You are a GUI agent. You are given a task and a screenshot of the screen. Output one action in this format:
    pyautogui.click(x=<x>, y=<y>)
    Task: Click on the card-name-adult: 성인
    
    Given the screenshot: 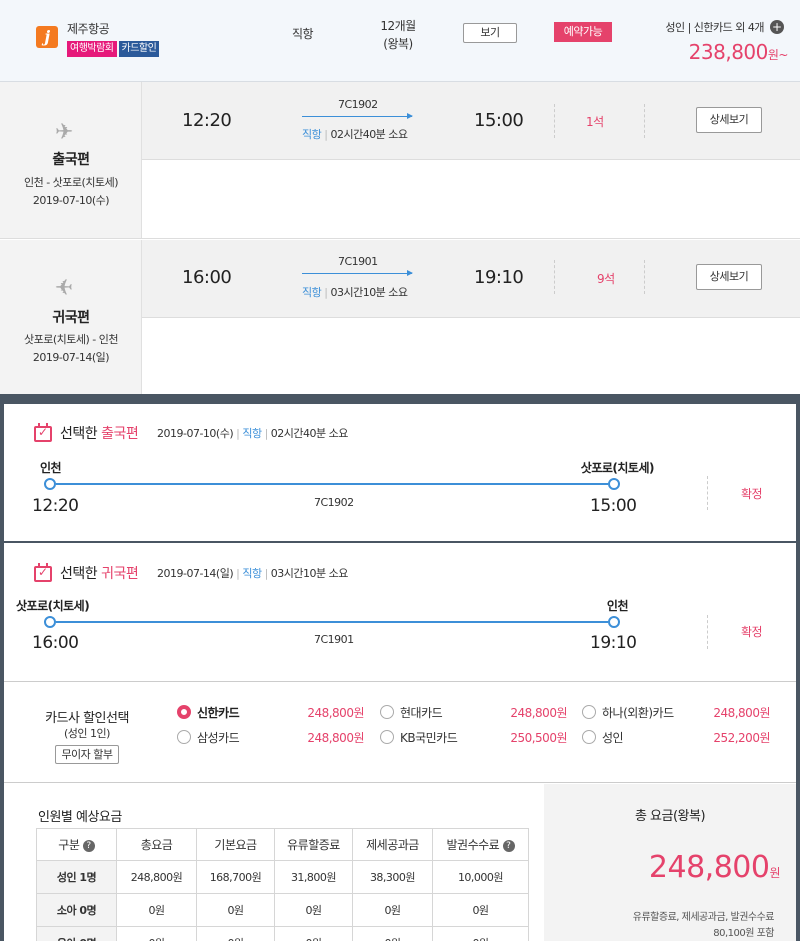 What is the action you would take?
    pyautogui.click(x=613, y=738)
    